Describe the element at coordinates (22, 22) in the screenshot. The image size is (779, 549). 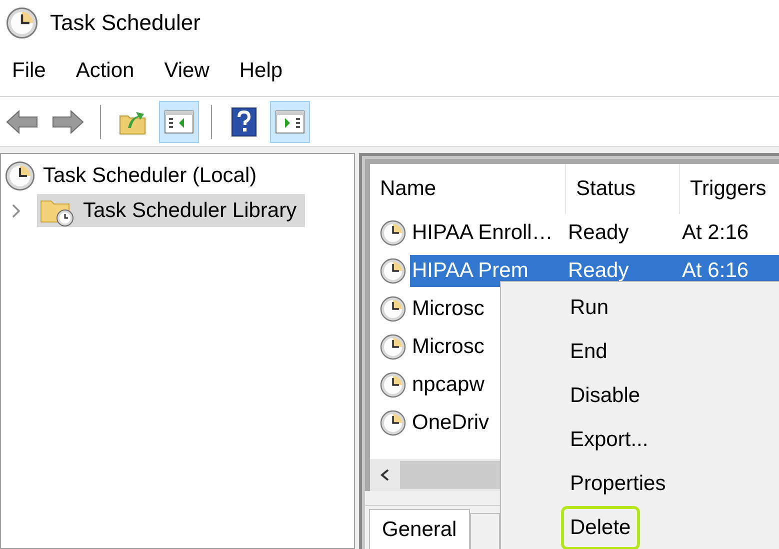
I see `app-clock-icon` at that location.